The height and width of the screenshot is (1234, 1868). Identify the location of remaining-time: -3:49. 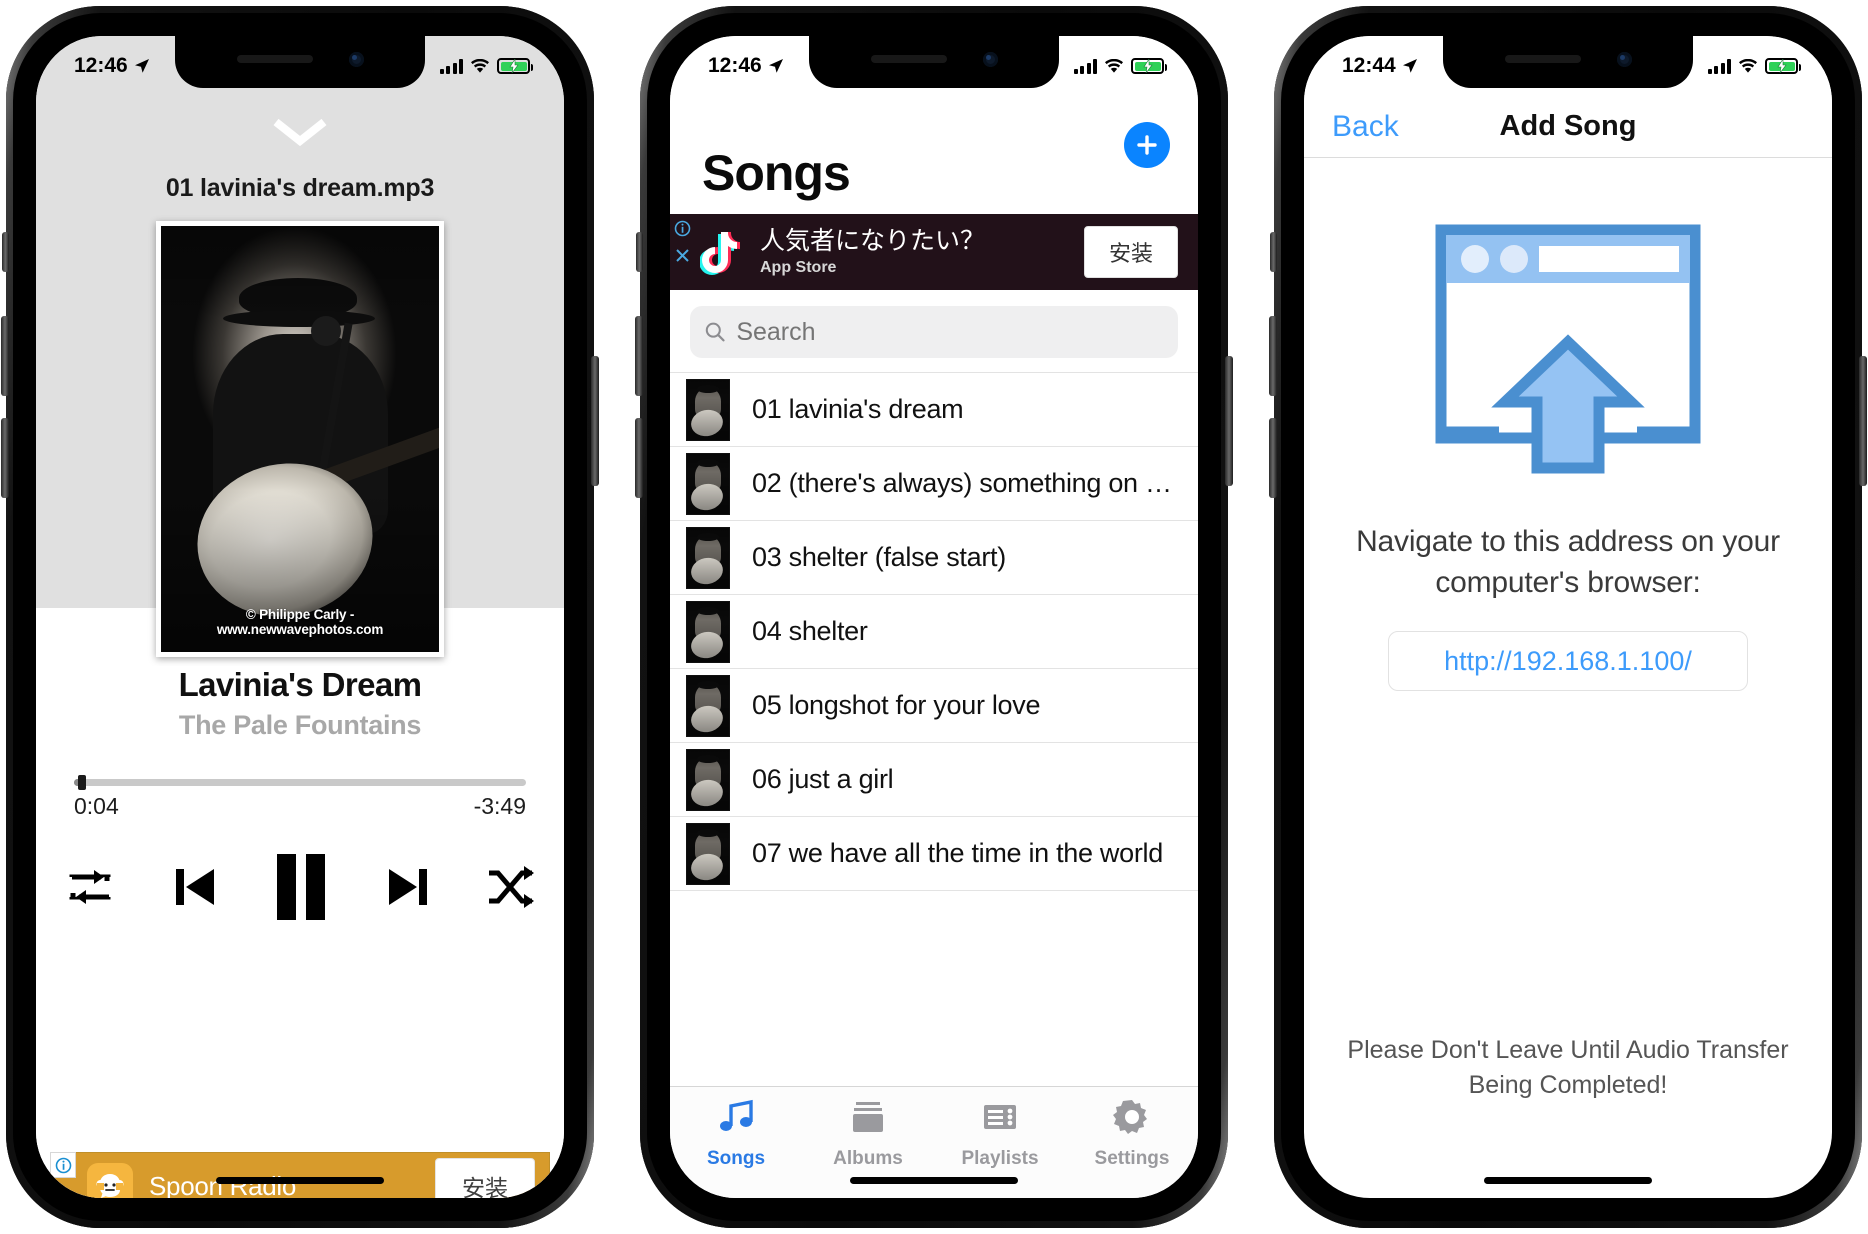
(499, 806).